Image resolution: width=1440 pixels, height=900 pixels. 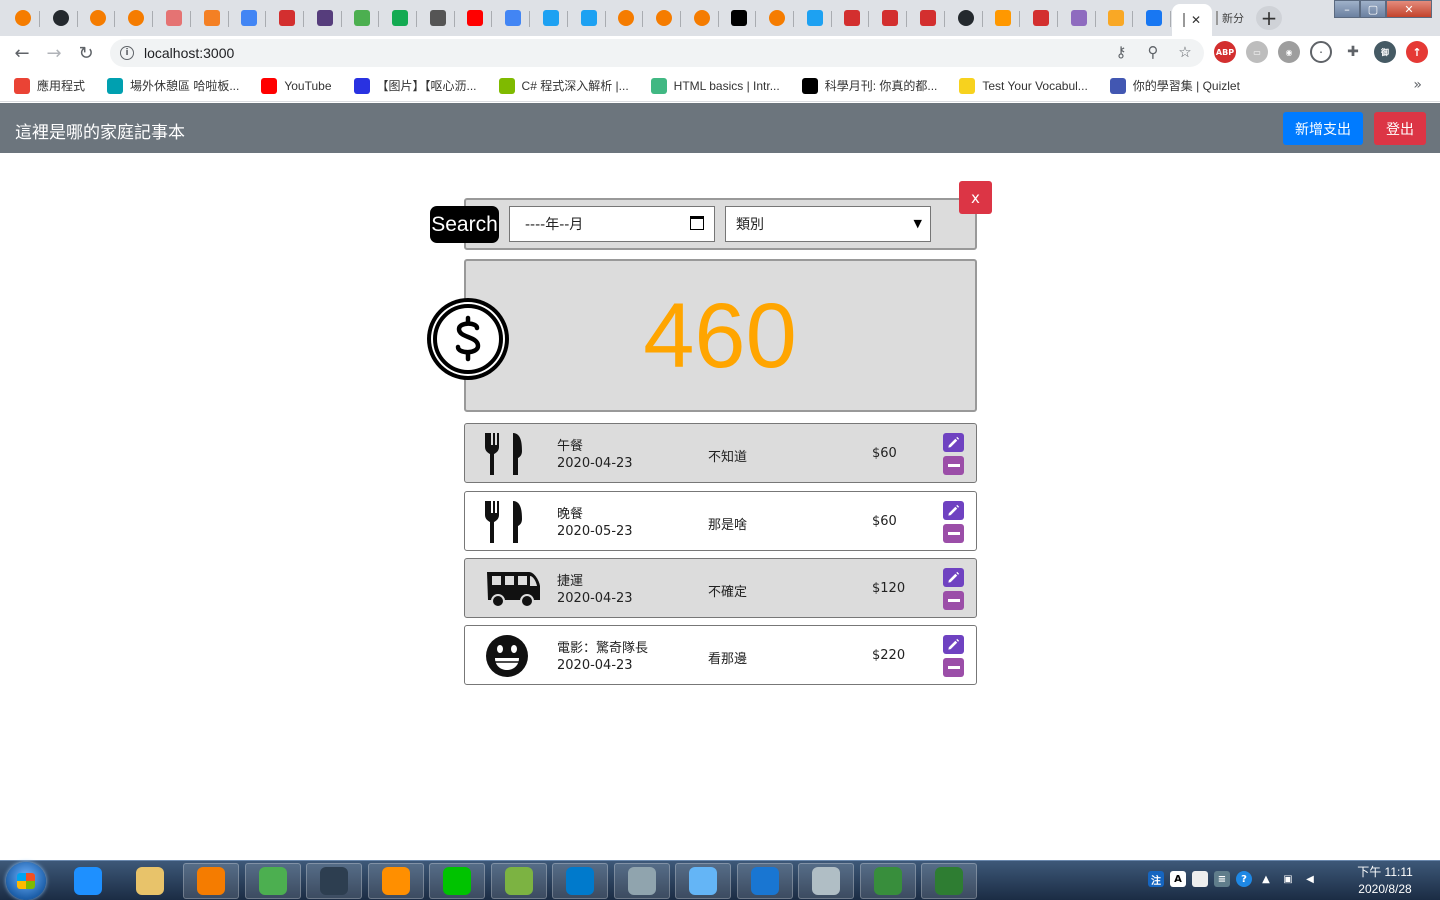 What do you see at coordinates (612, 224) in the screenshot?
I see `month-input: ----年--月` at bounding box center [612, 224].